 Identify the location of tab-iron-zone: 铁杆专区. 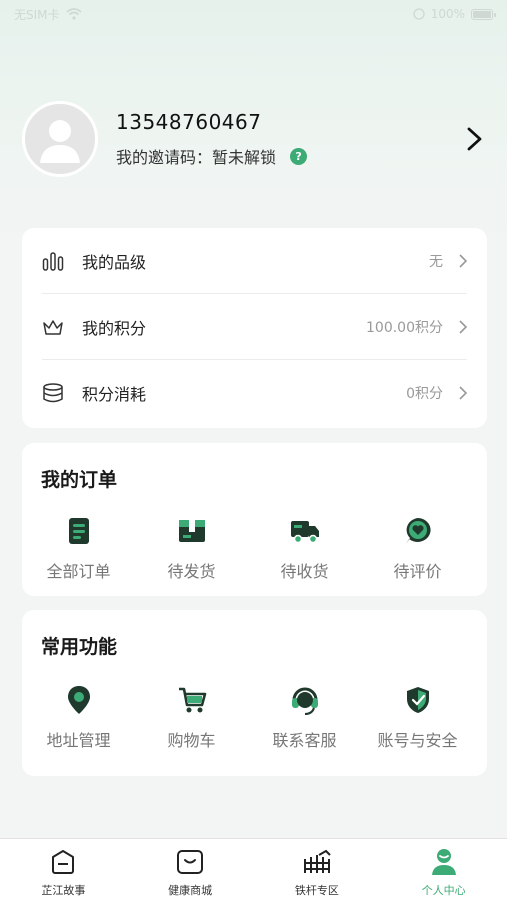
(317, 869).